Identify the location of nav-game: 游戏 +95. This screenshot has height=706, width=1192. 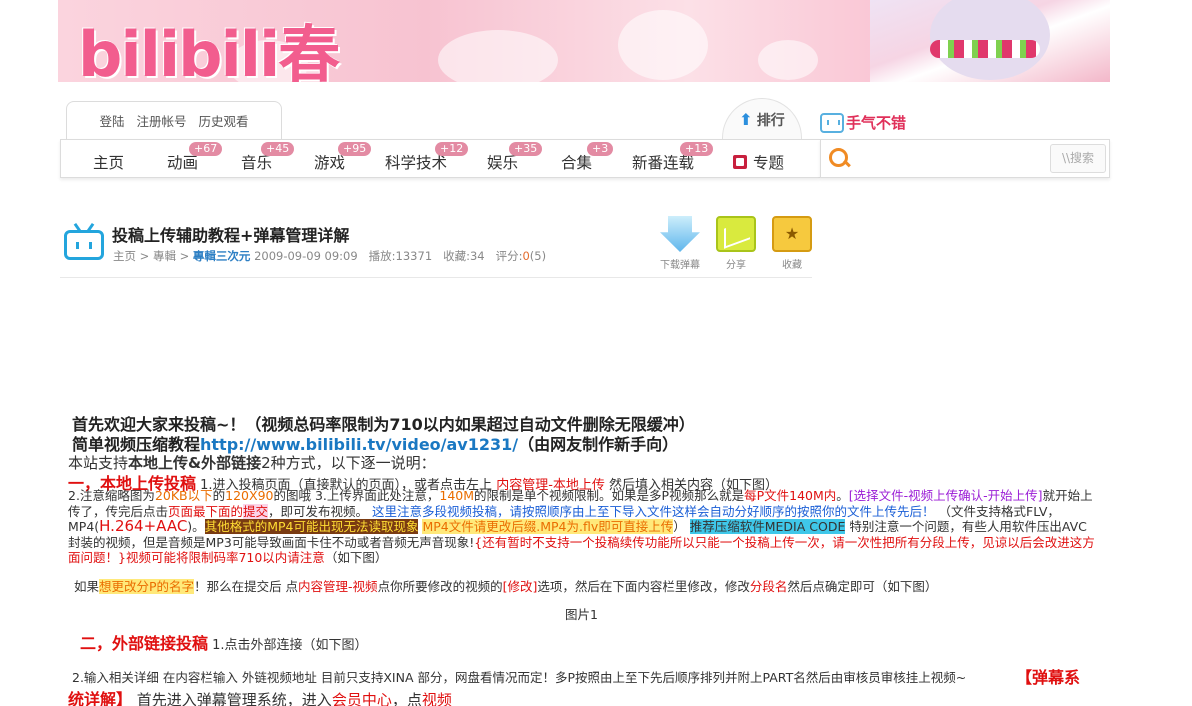
(343, 157).